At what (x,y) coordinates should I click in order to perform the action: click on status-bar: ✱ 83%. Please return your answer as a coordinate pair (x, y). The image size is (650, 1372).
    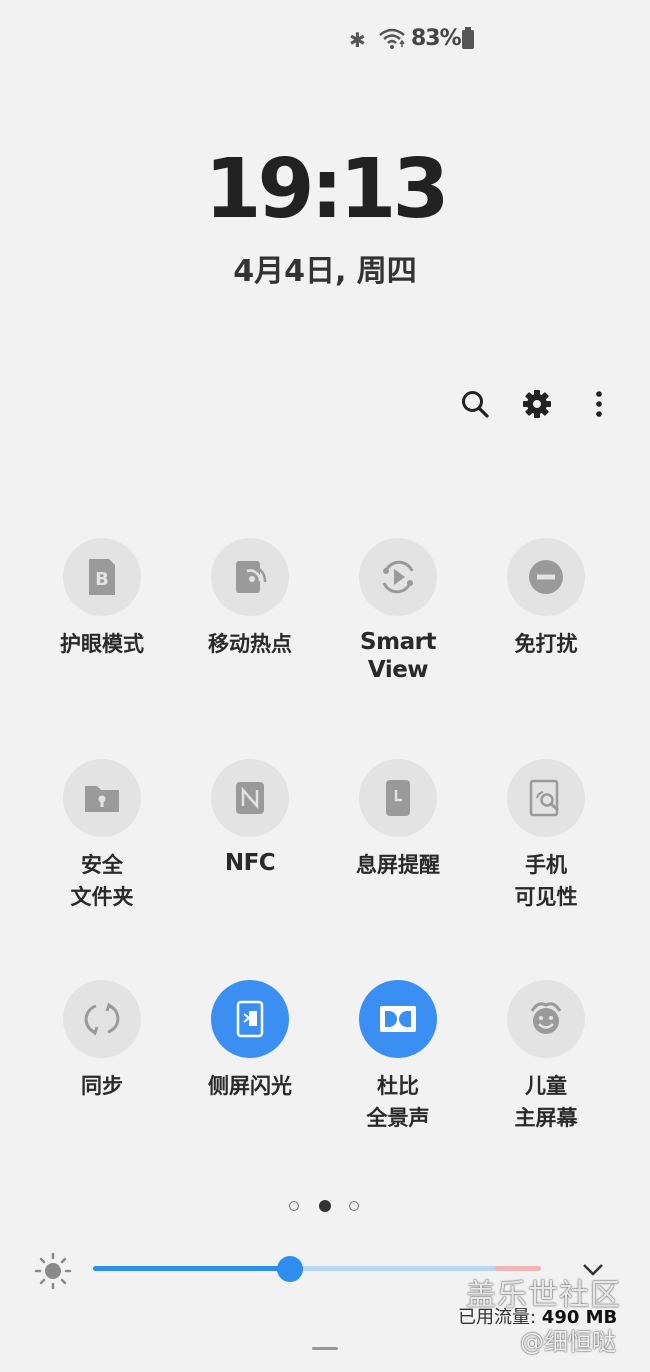
    Looking at the image, I should click on (325, 40).